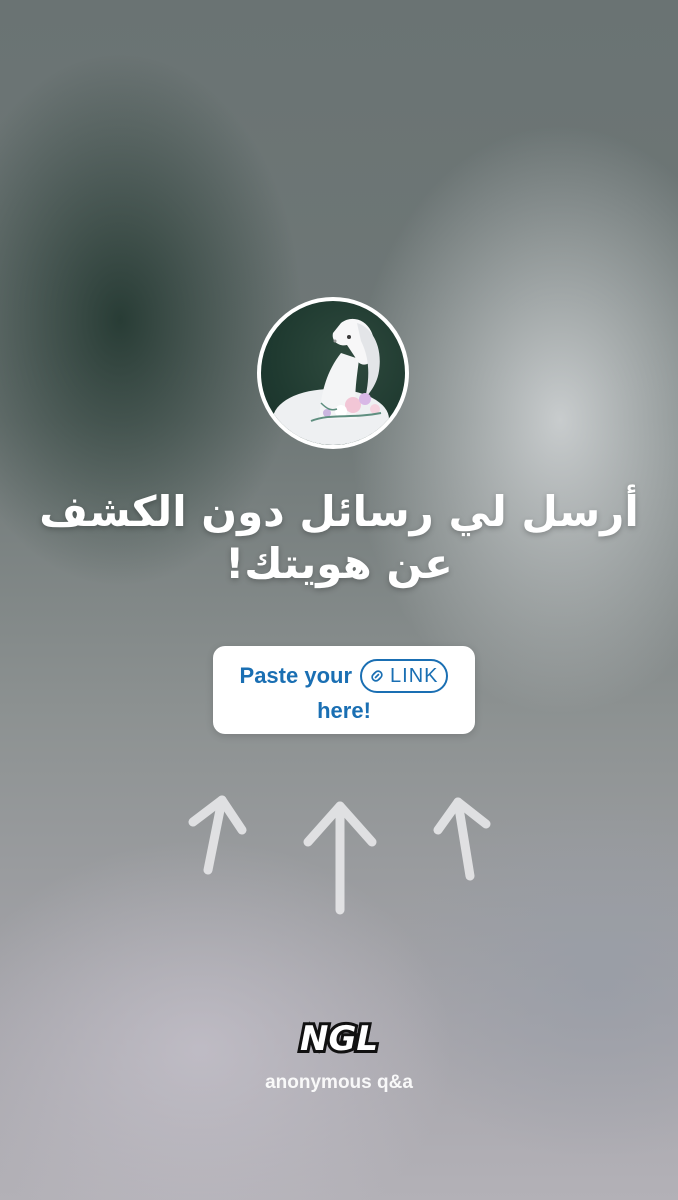 The width and height of the screenshot is (678, 1200). I want to click on pointing-arrows, so click(339, 855).